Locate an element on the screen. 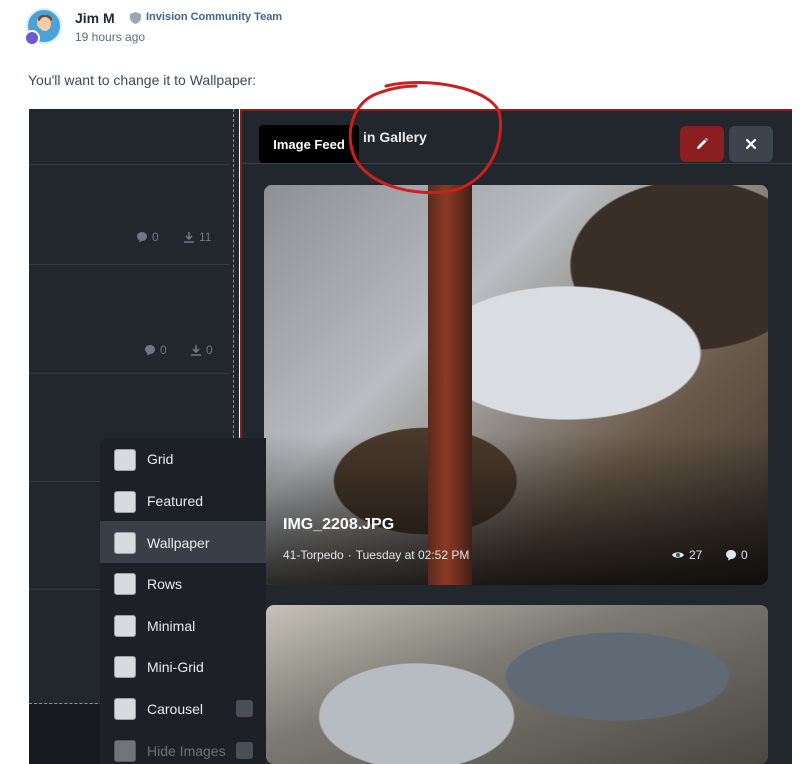  carousel-checkbox is located at coordinates (244, 708).